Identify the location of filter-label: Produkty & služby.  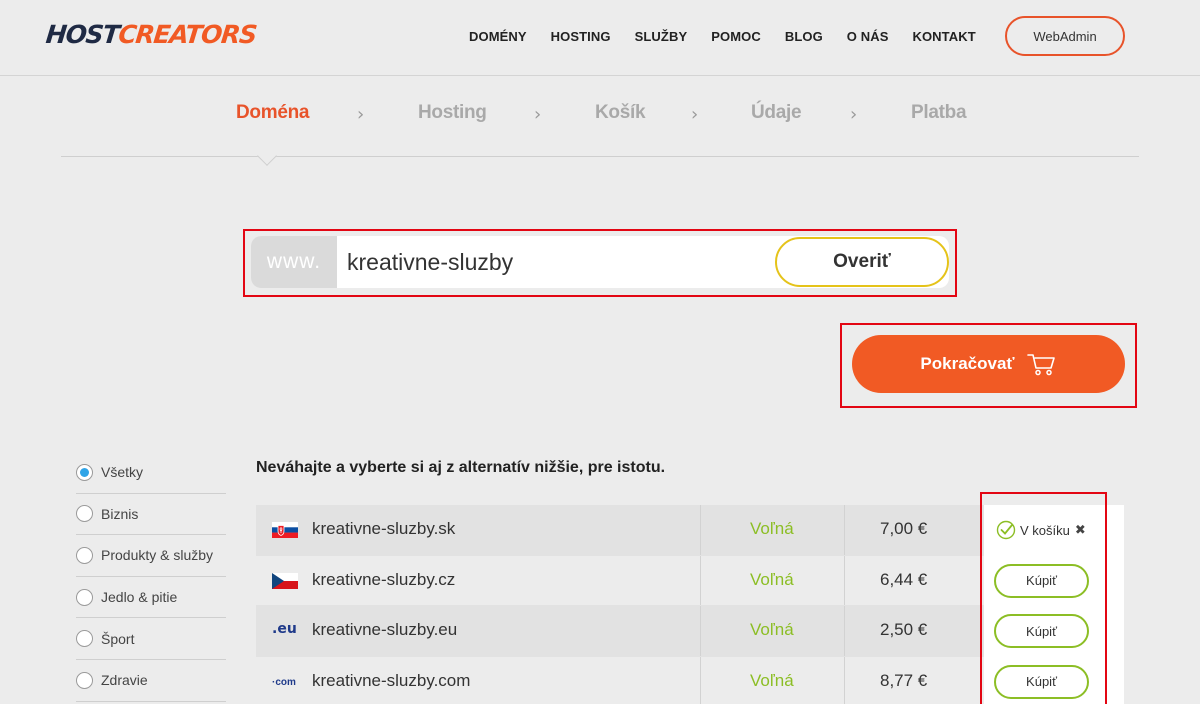
(157, 555).